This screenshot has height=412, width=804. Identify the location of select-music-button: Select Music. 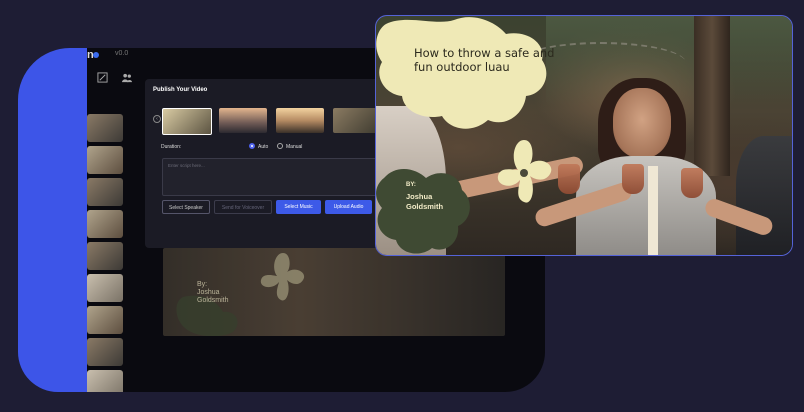
(298, 207).